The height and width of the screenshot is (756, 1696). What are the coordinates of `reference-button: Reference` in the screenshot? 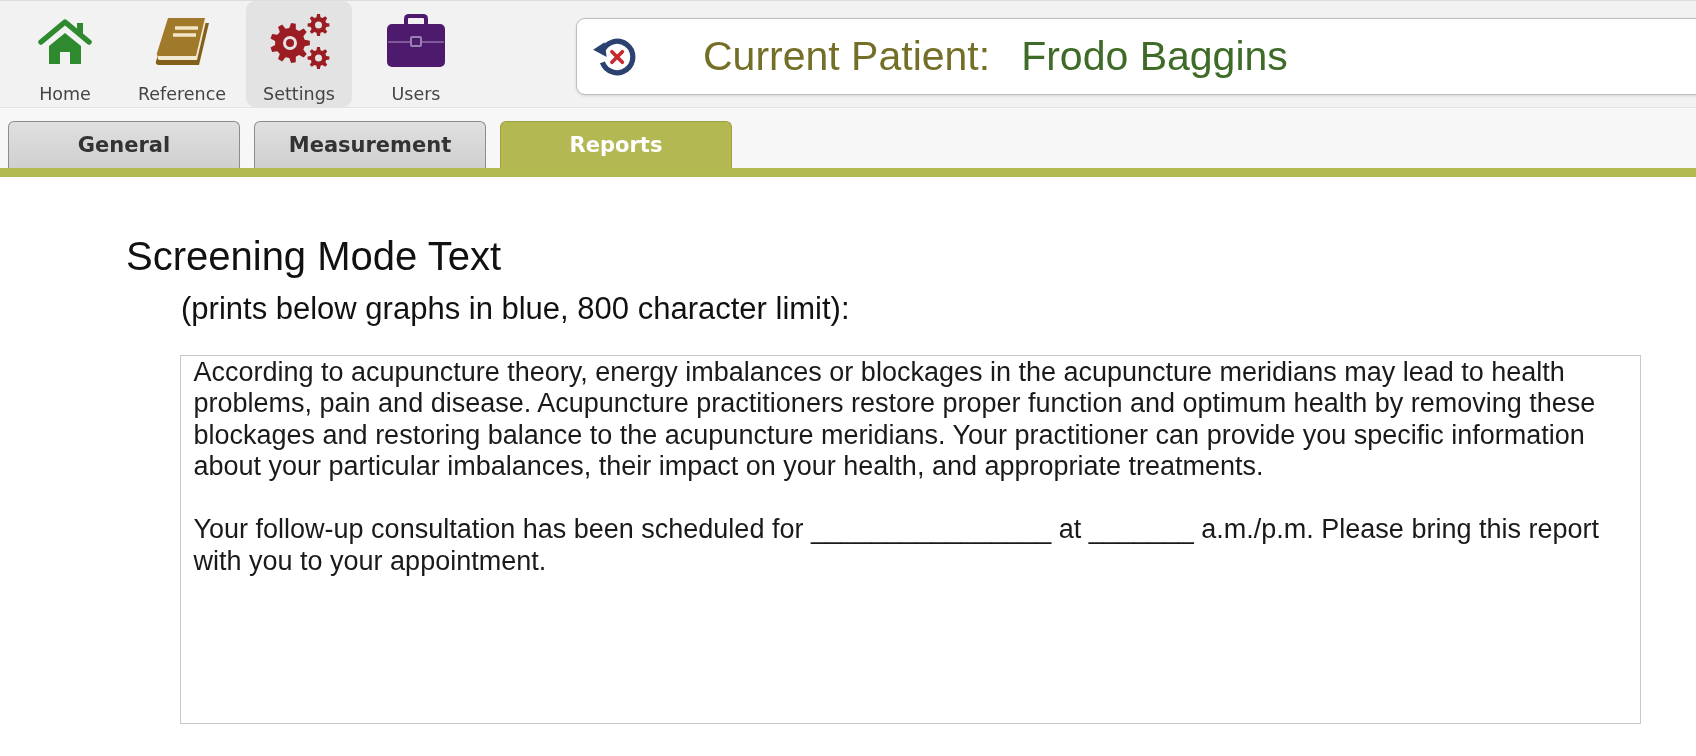 It's located at (182, 54).